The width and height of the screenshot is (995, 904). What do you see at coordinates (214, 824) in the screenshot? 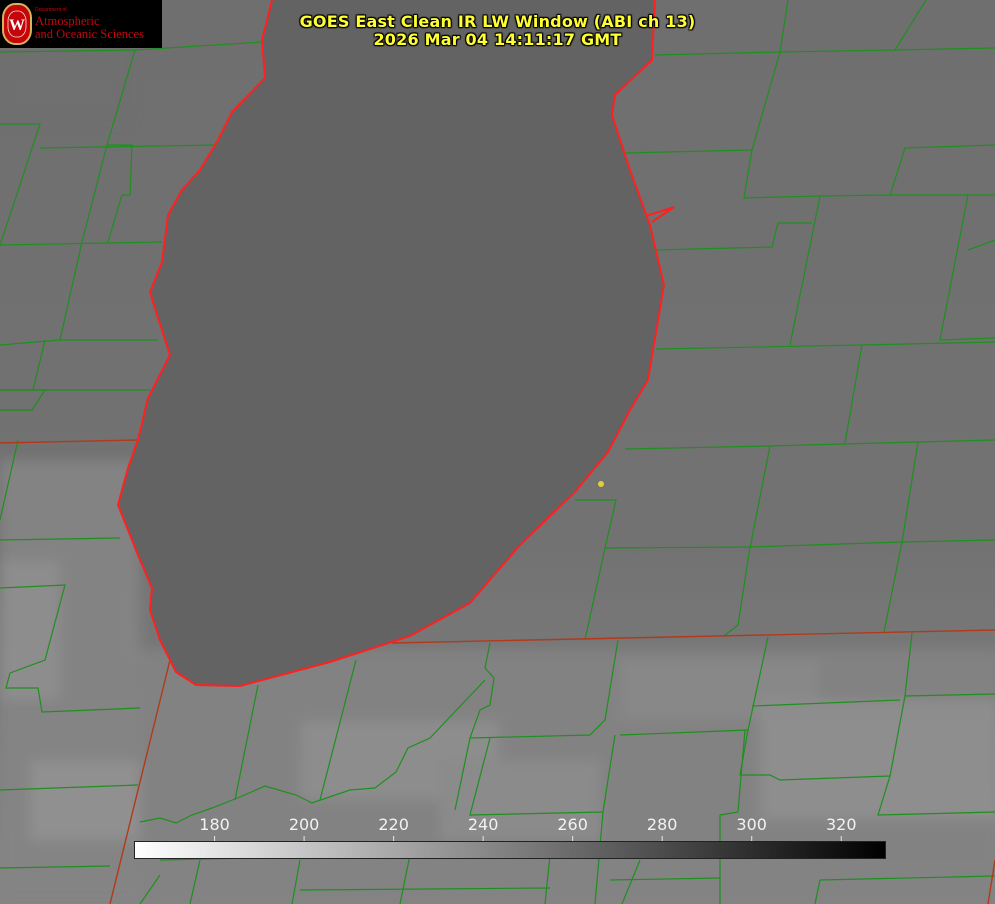
I see `colorbar-tick-label: 180` at bounding box center [214, 824].